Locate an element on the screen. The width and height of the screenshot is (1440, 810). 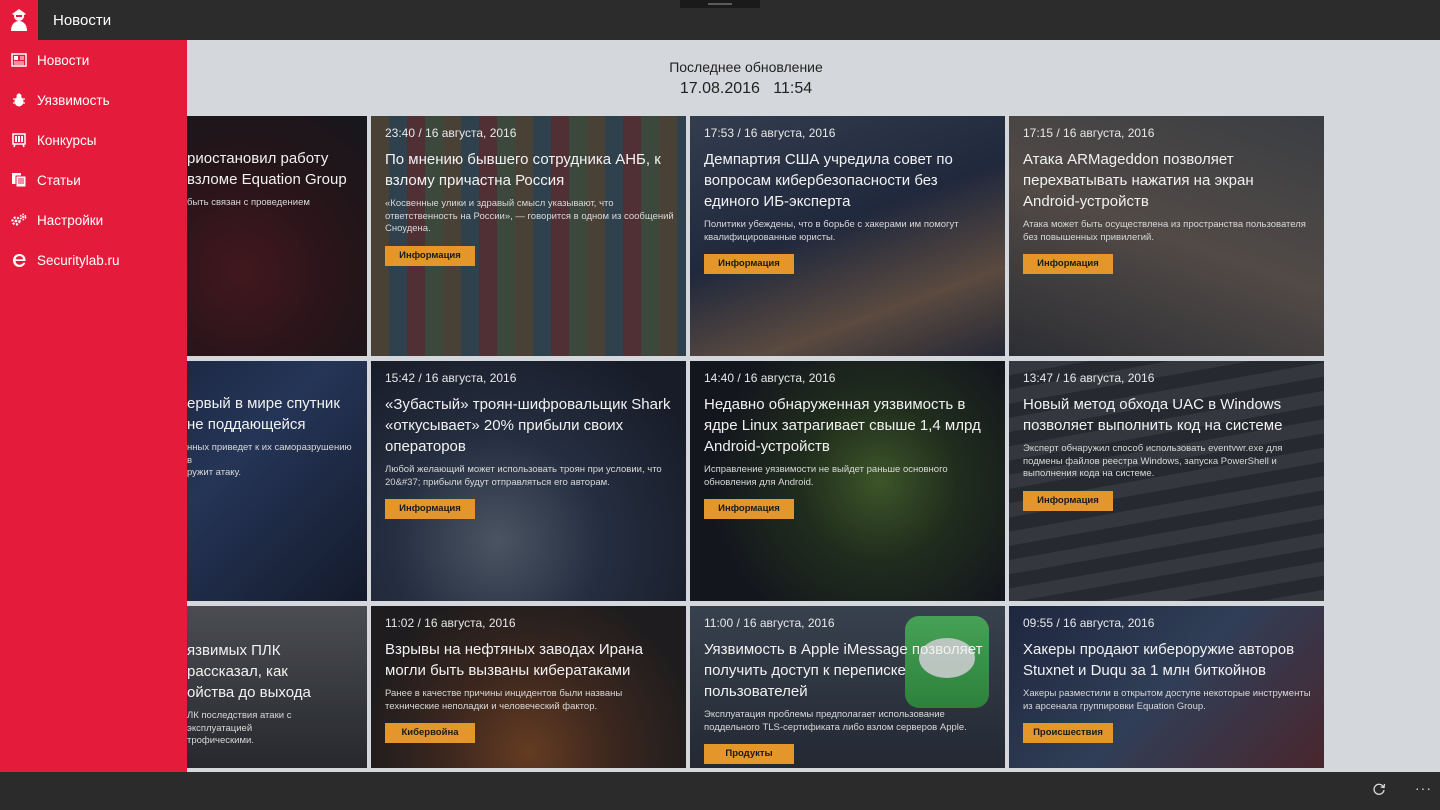
bug-icon is located at coordinates (18, 100).